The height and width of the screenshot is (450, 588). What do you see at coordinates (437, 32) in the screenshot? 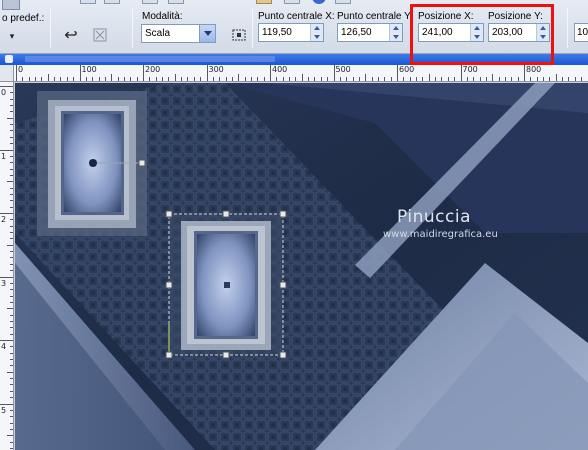
I see `pos-x-value: 241,00` at bounding box center [437, 32].